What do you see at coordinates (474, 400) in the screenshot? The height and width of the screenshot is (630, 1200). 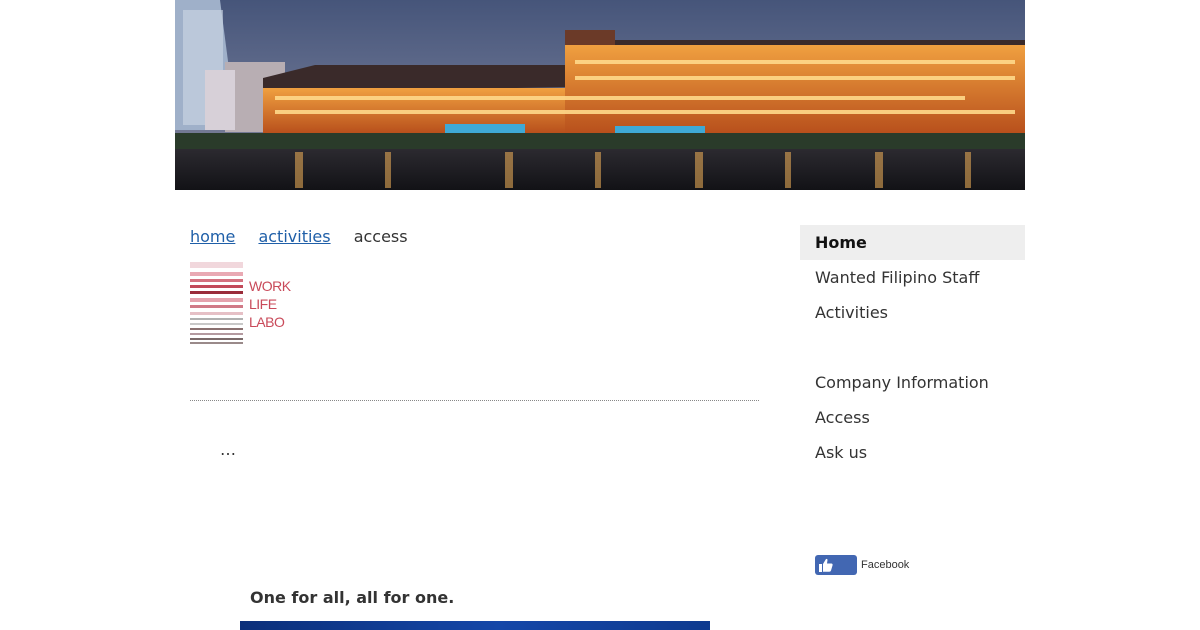 I see `content-divider` at bounding box center [474, 400].